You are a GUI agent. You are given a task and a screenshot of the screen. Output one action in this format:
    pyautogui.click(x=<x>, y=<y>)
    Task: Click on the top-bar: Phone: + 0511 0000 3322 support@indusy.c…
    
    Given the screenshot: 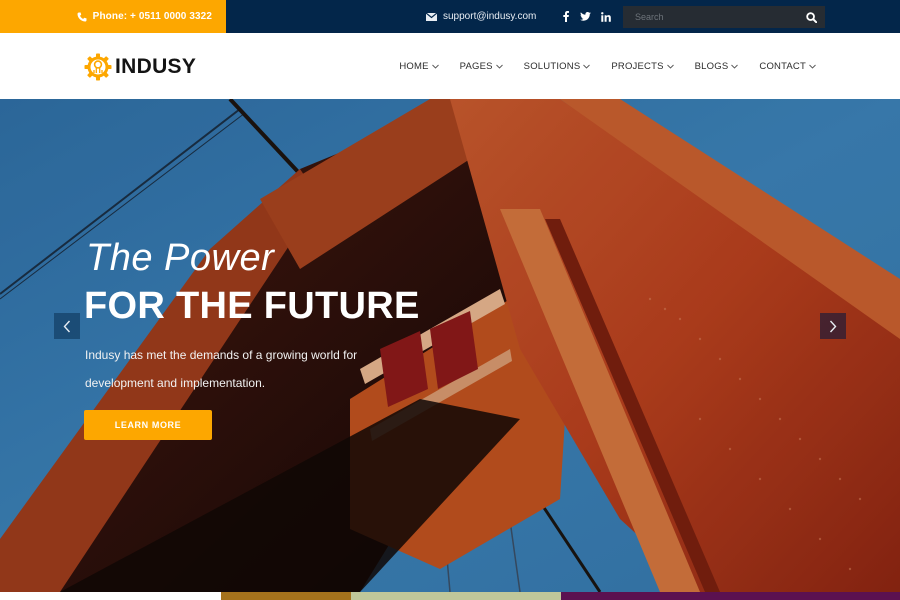 What is the action you would take?
    pyautogui.click(x=450, y=16)
    